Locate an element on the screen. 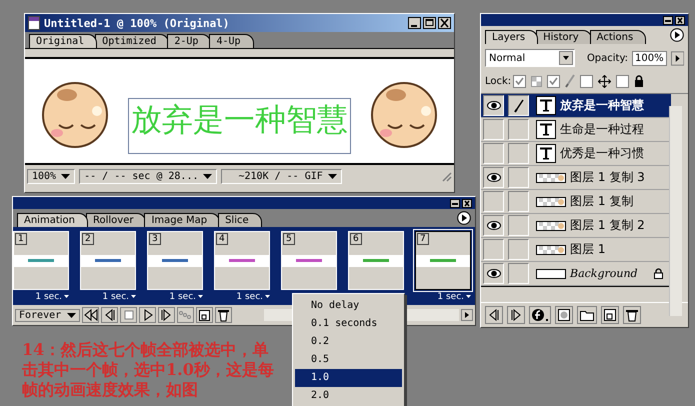 The height and width of the screenshot is (406, 695). scroll-right-icon is located at coordinates (467, 315).